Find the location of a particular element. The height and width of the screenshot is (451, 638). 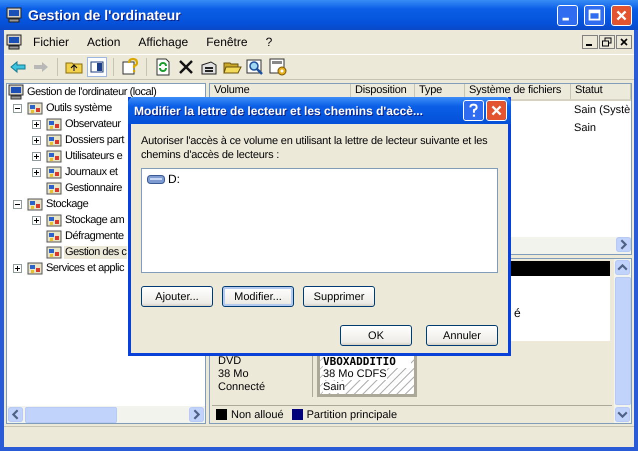

window-title: Gestion de l'ordinateur is located at coordinates (105, 15).